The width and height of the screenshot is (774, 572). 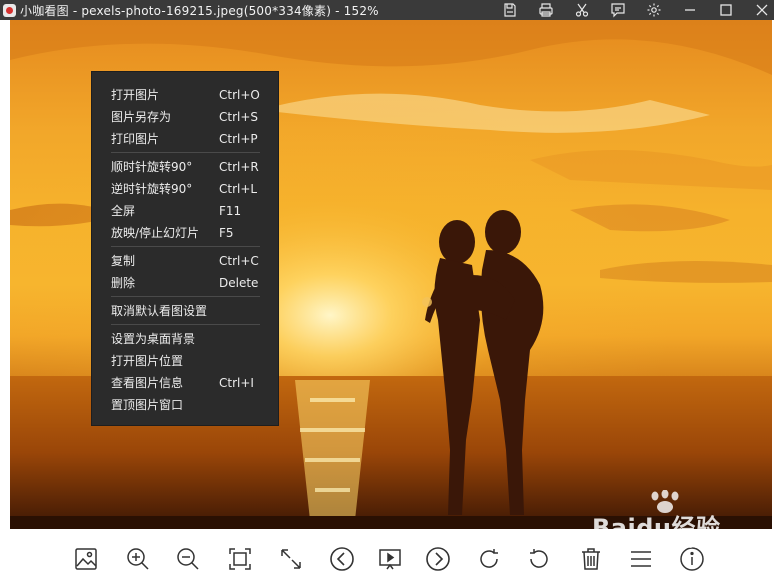 I want to click on menu-item-copy: 复制 Ctrl+C, so click(x=185, y=261).